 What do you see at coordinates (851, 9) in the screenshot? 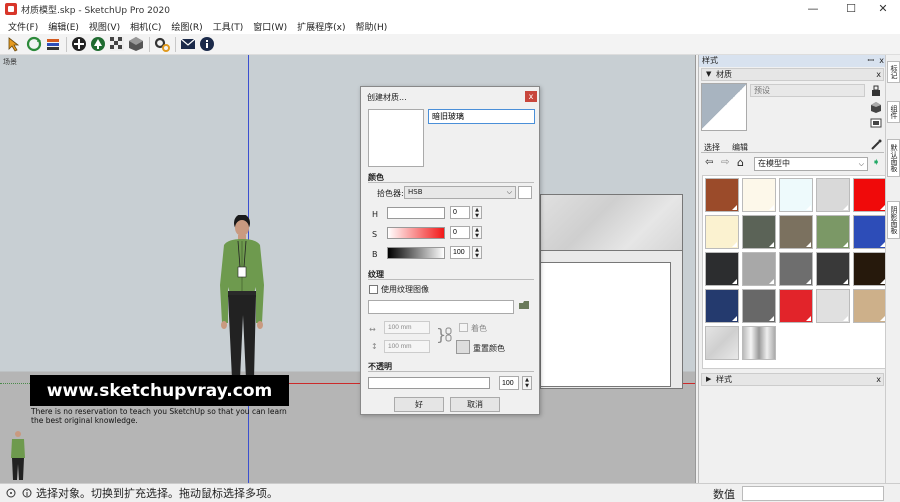
I see `maximize-button: ☐` at bounding box center [851, 9].